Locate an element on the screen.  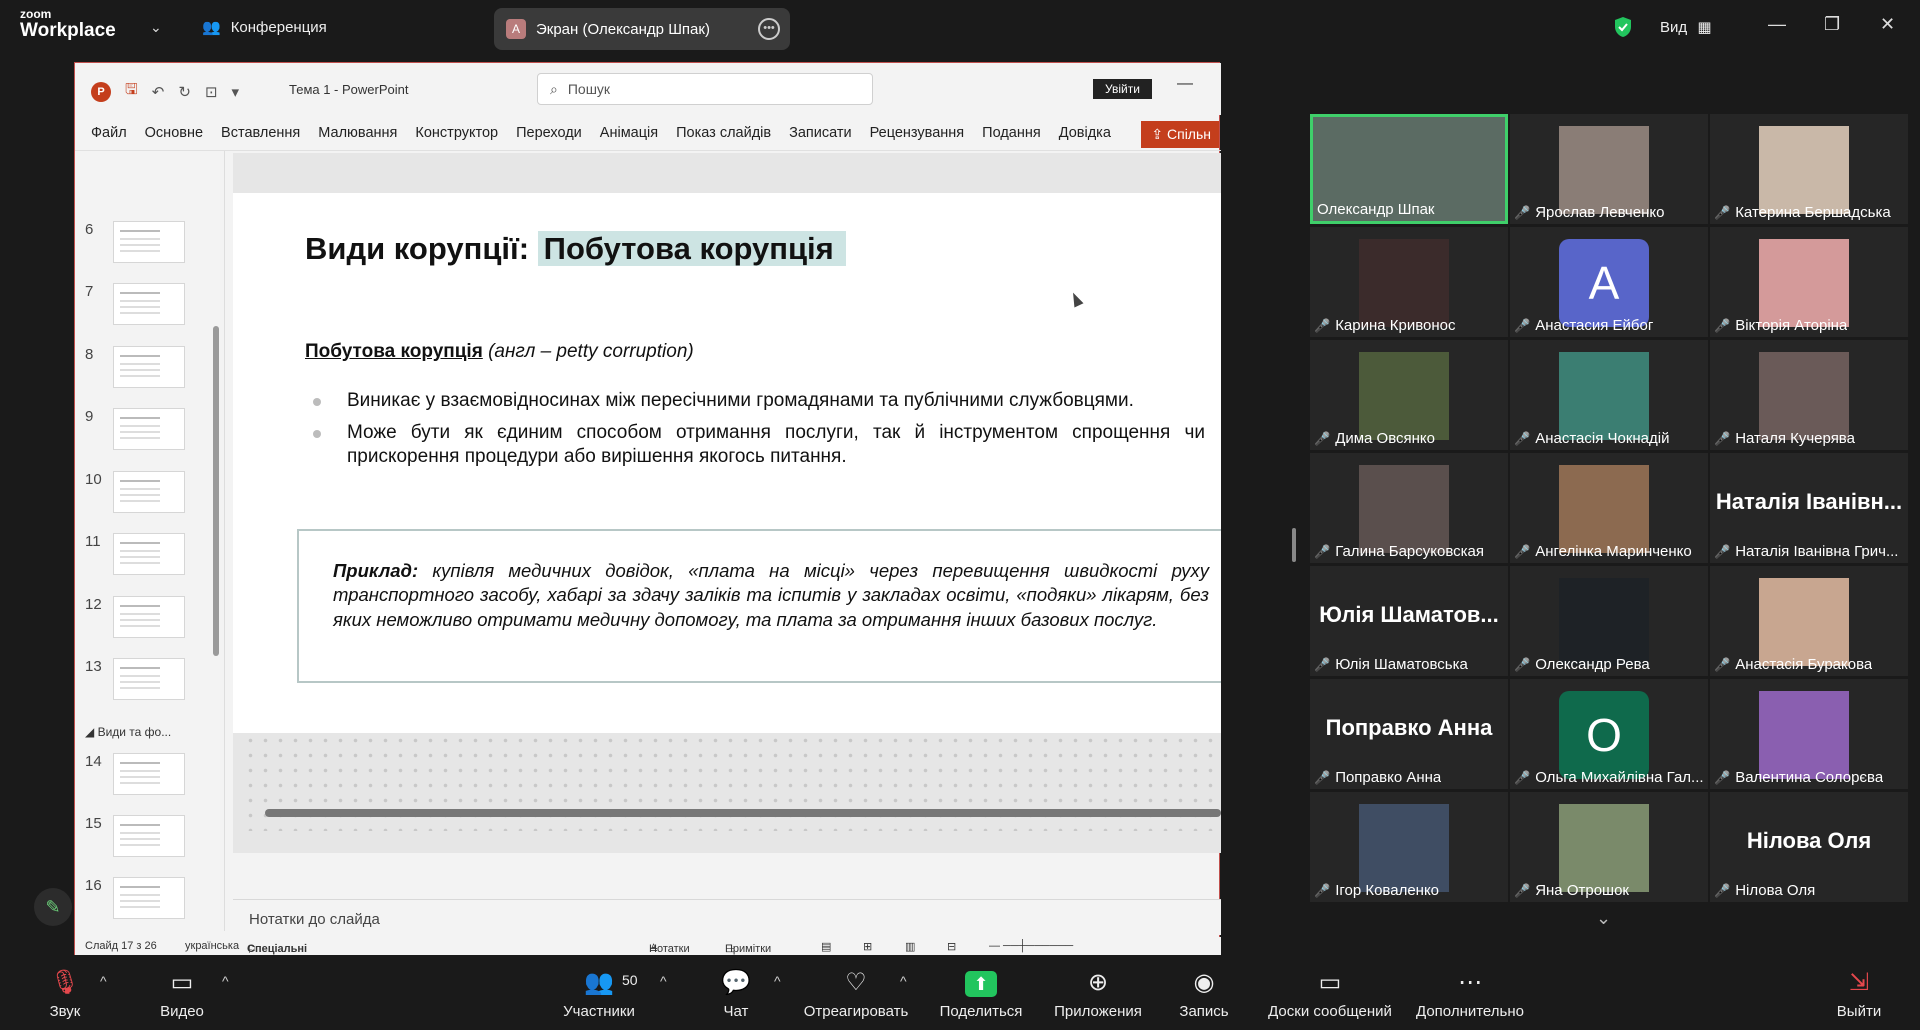
sign-in-button: Увійти is located at coordinates (1122, 89).